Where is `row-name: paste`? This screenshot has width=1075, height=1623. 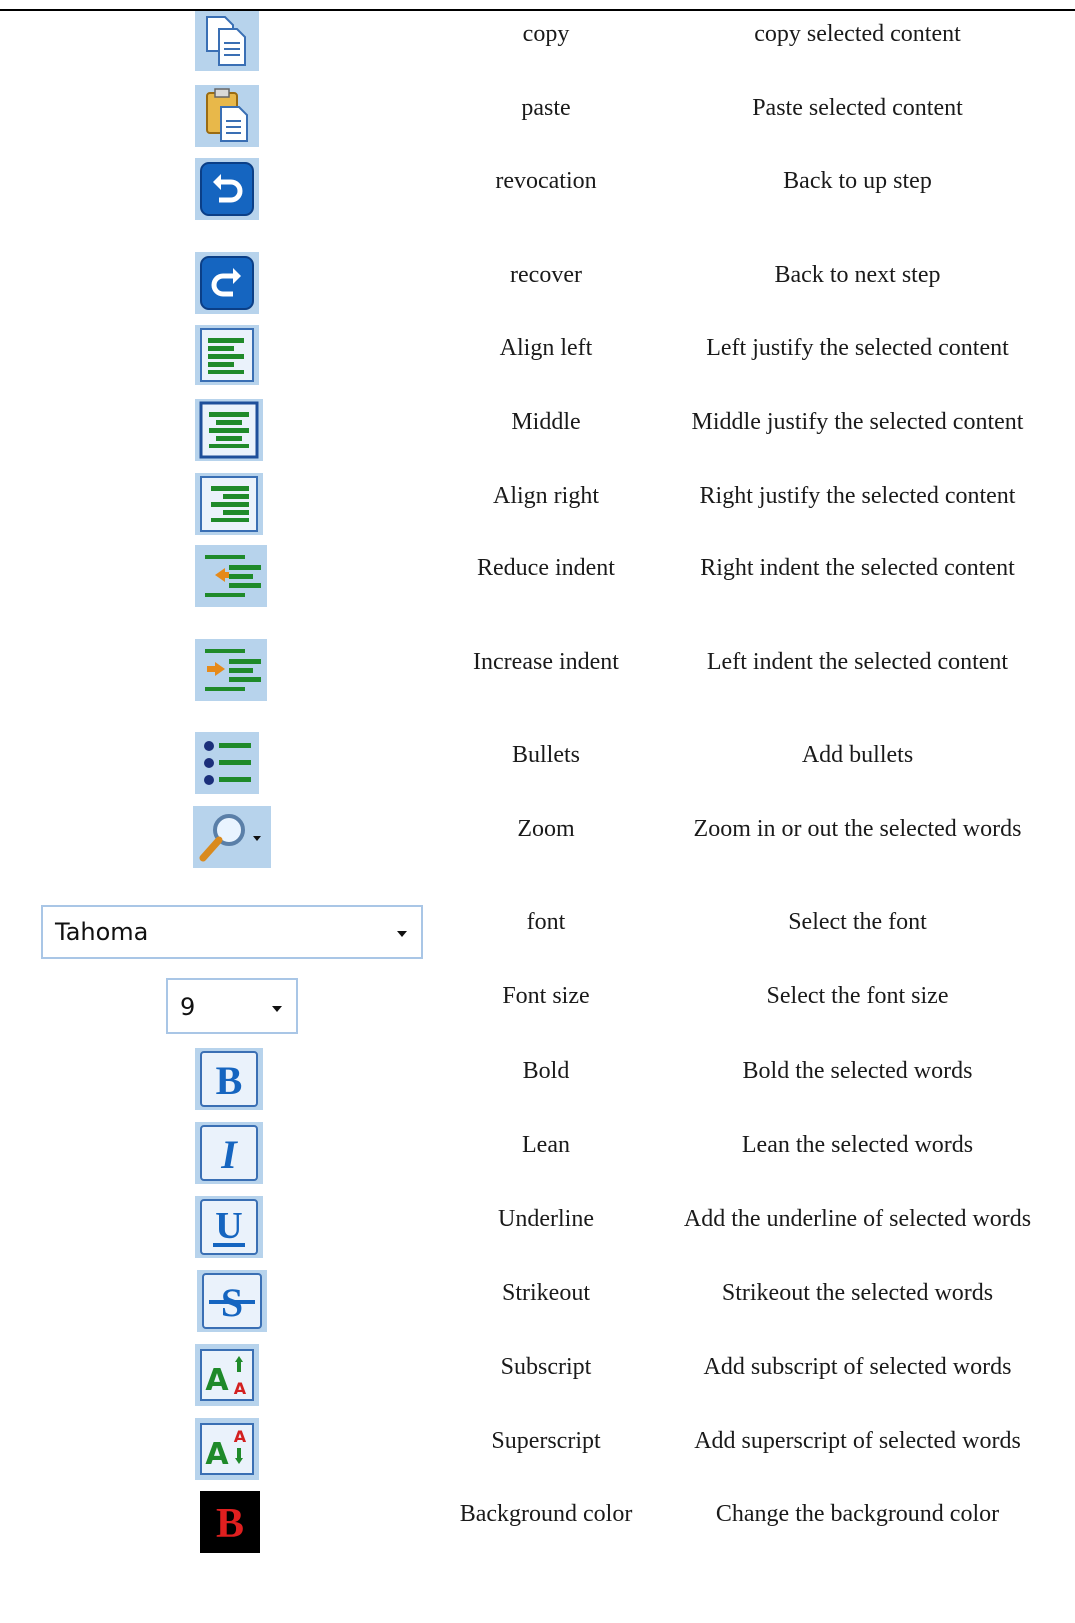 row-name: paste is located at coordinates (546, 108).